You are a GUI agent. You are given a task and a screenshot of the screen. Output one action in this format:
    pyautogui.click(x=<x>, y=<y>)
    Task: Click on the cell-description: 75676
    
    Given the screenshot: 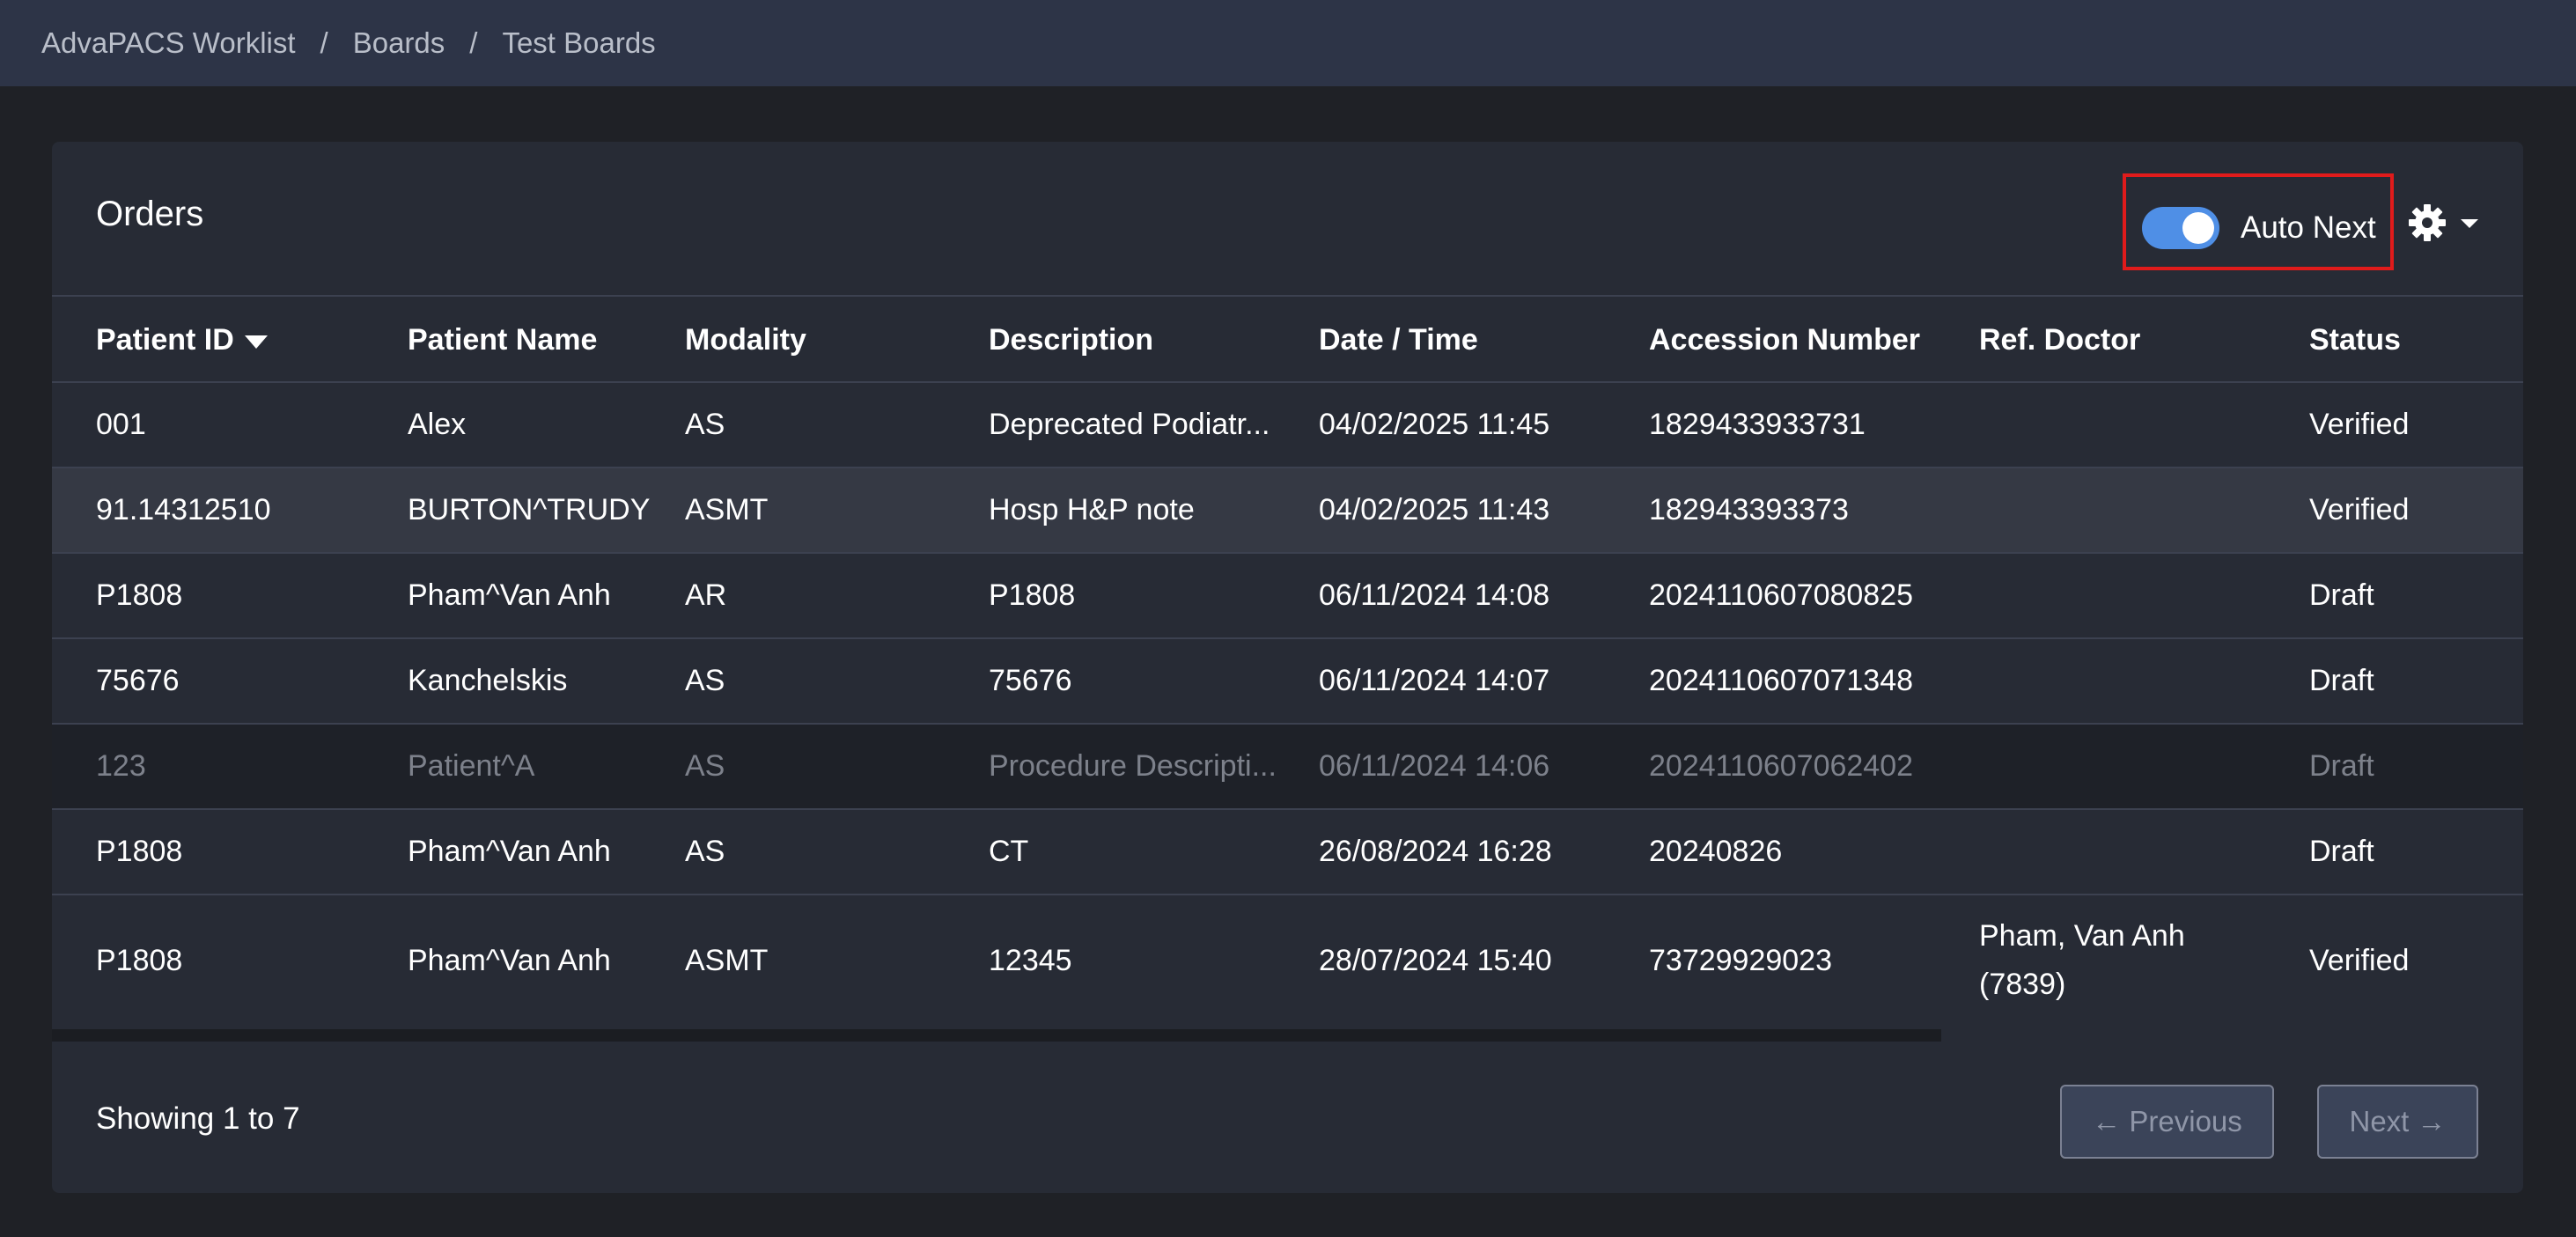 What is the action you would take?
    pyautogui.click(x=1030, y=680)
    